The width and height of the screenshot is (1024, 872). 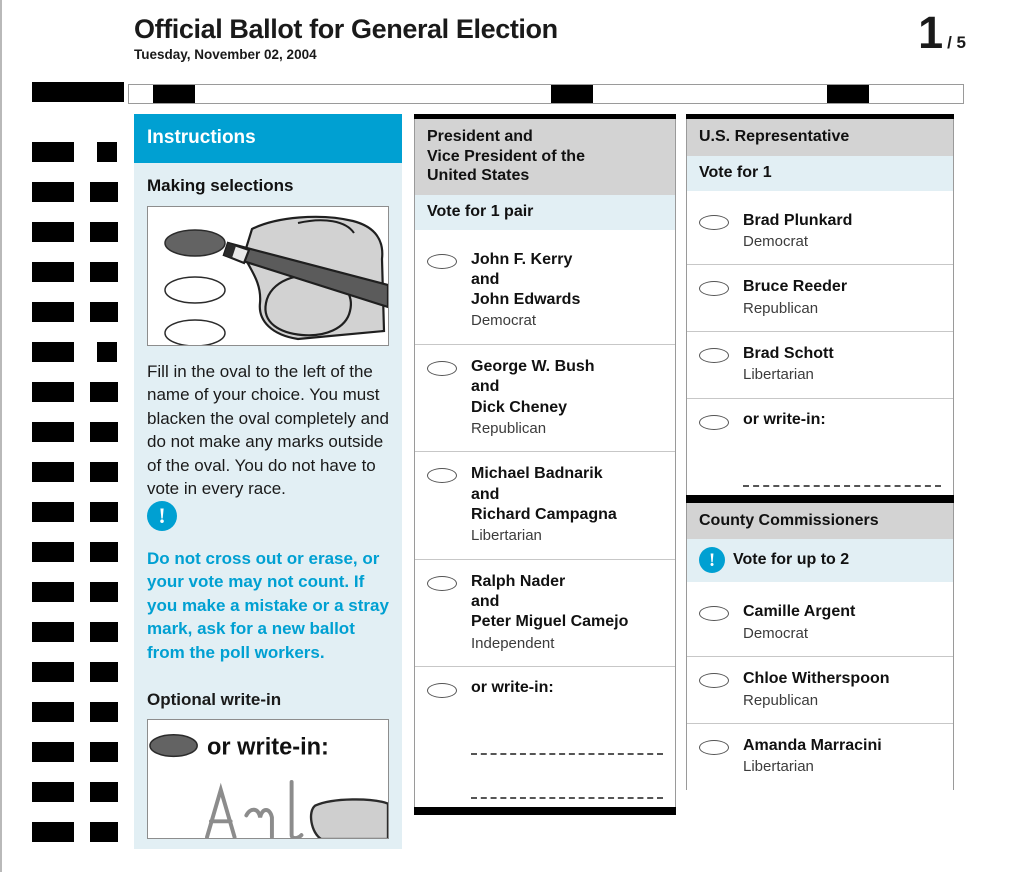 I want to click on vote-for-instruction-president: Vote for 1 pair, so click(x=545, y=212).